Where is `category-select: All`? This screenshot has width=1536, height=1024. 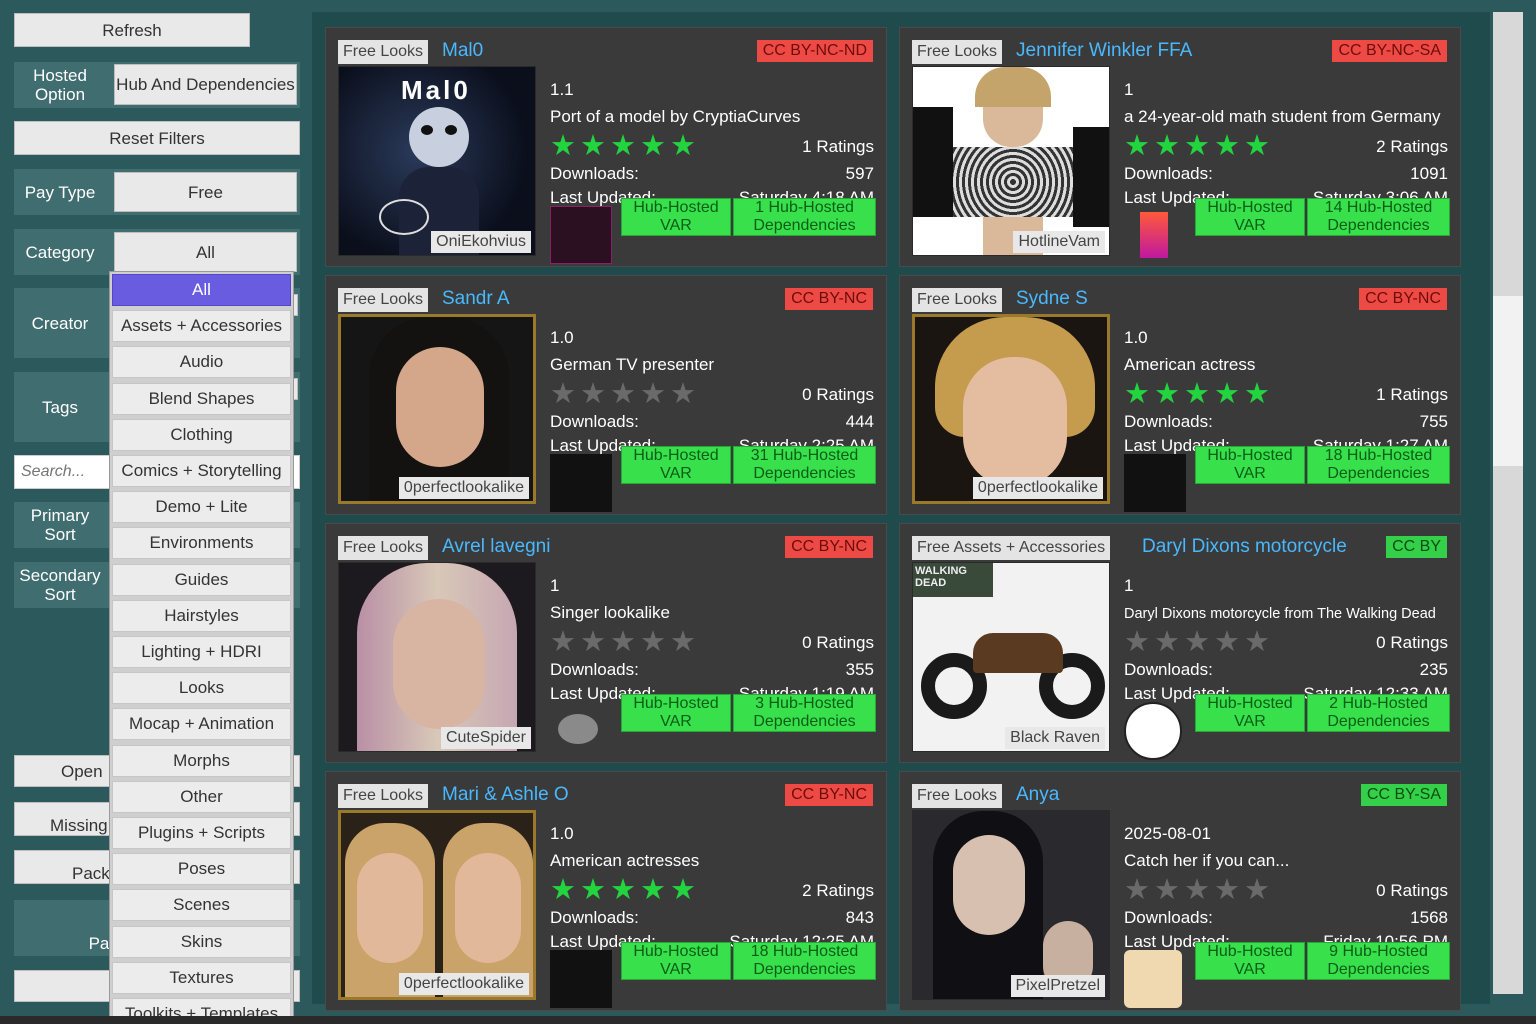 category-select: All is located at coordinates (205, 252).